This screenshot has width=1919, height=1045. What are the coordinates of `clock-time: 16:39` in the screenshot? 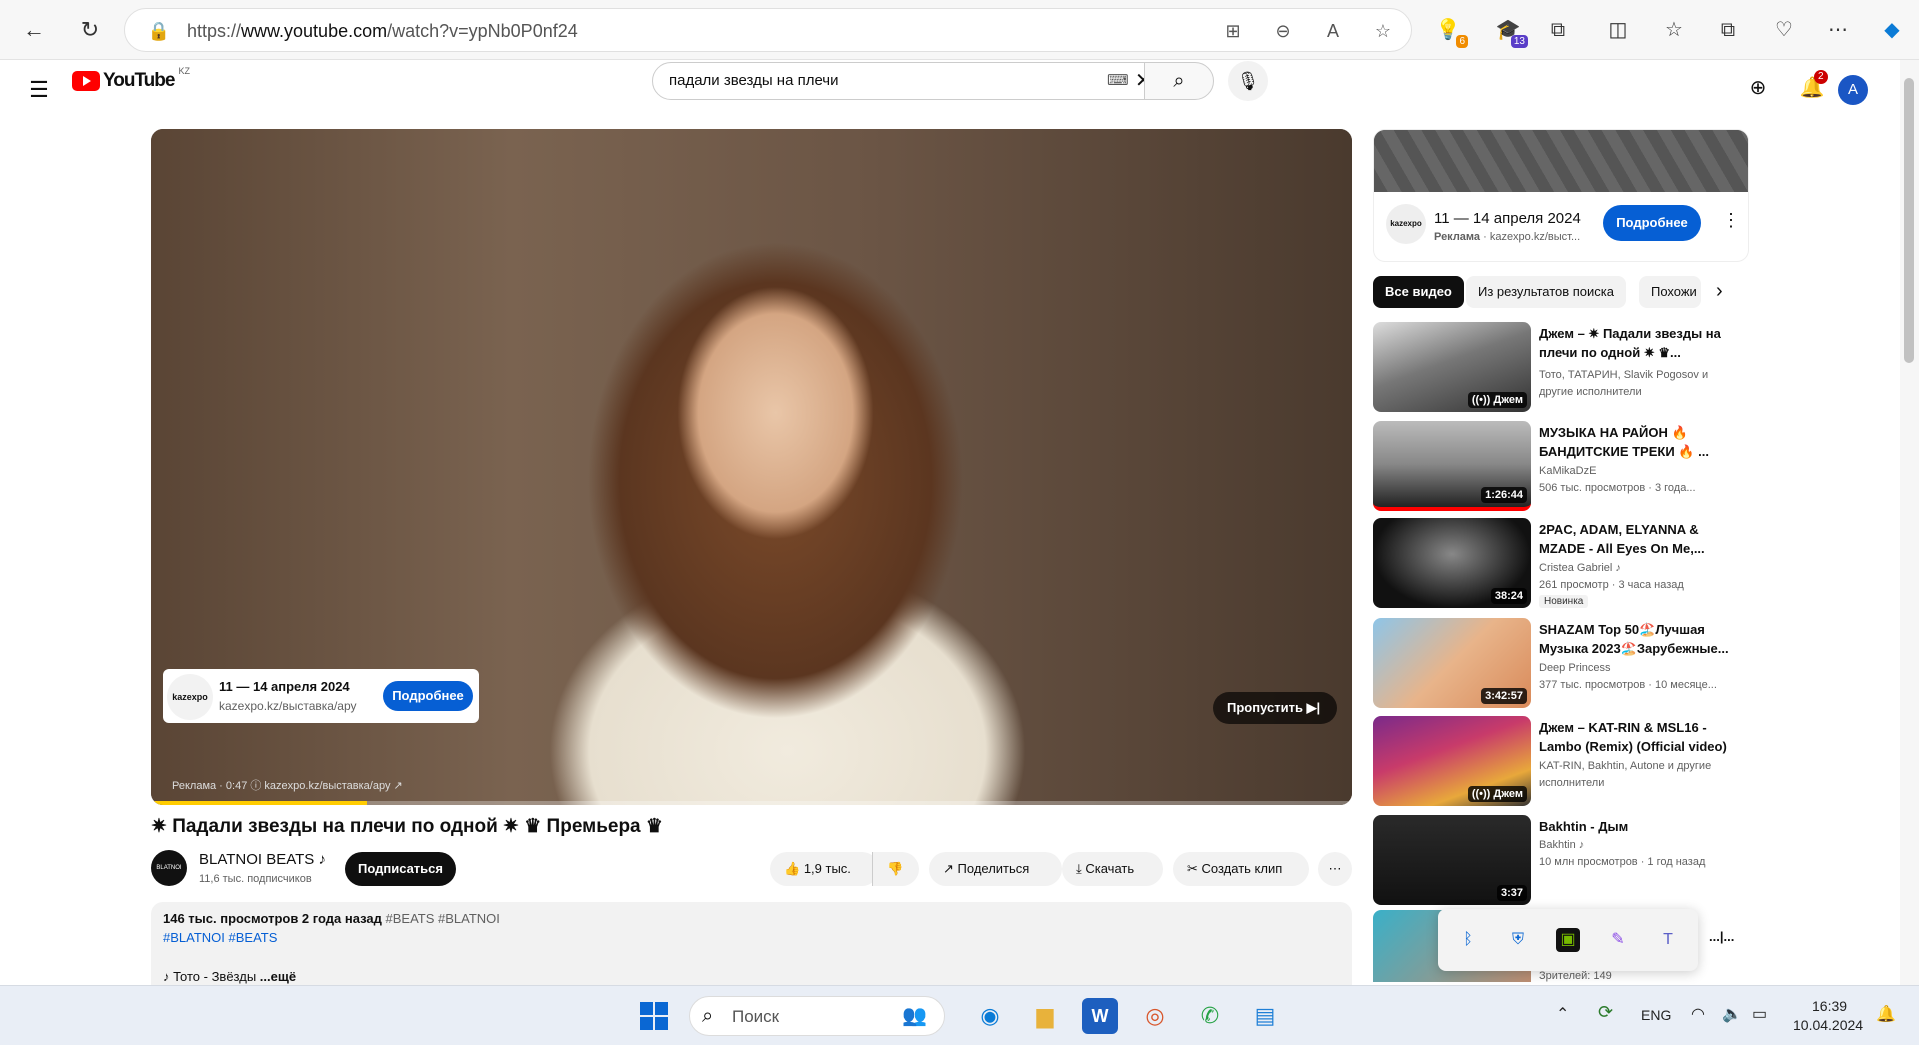 It's located at (1829, 1006).